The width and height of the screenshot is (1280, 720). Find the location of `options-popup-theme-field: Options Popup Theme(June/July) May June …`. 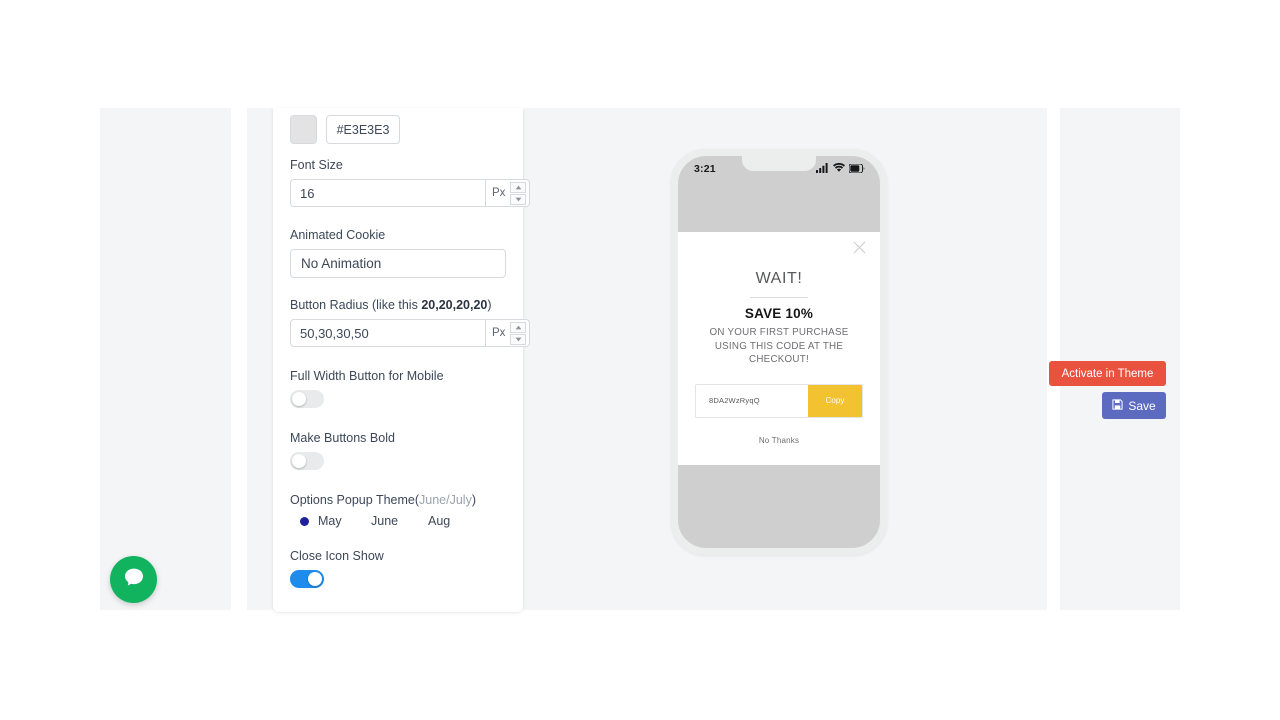

options-popup-theme-field: Options Popup Theme(June/July) May June … is located at coordinates (398, 510).